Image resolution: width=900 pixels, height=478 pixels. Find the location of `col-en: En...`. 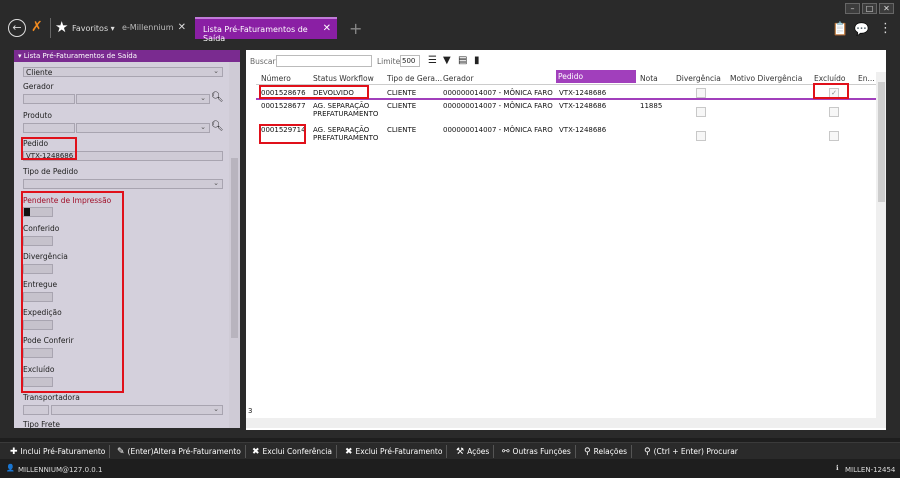

col-en: En... is located at coordinates (866, 78).